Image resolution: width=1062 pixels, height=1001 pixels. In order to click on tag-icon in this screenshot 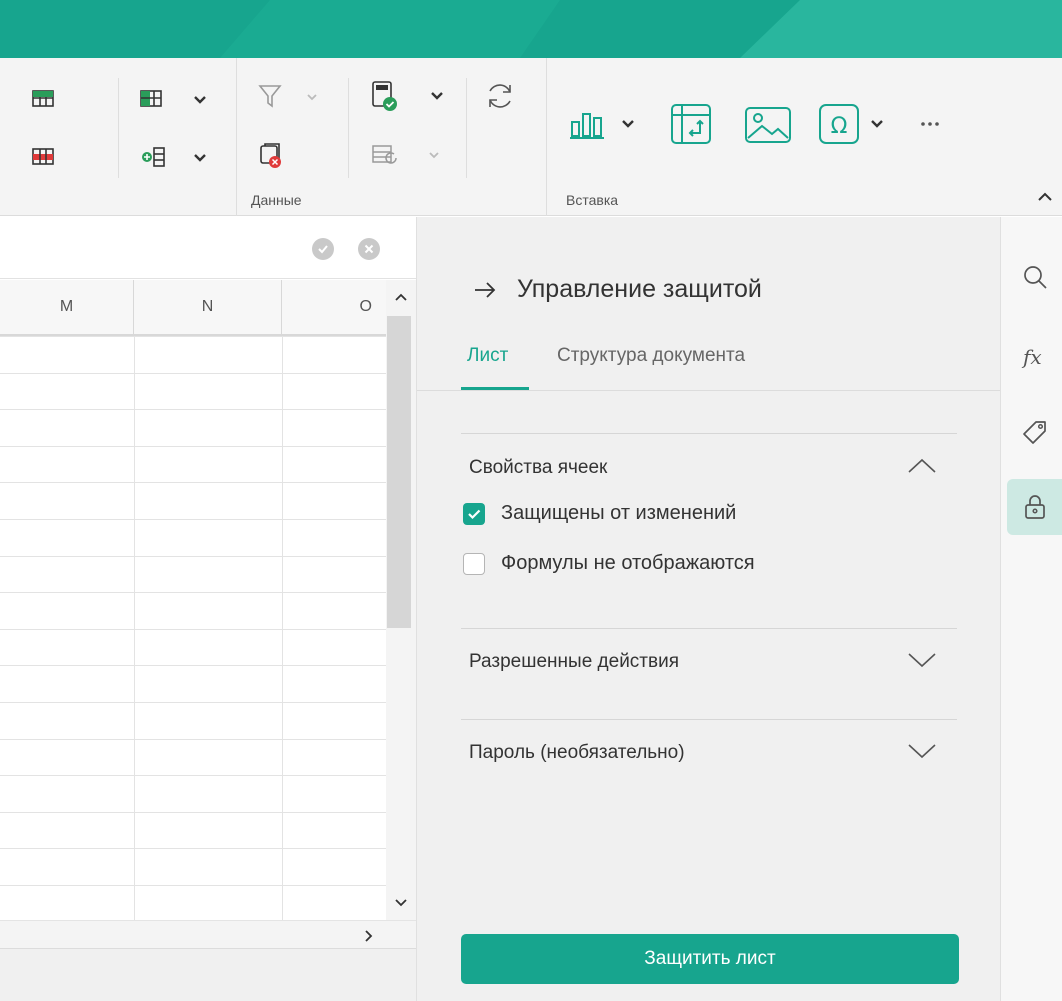, I will do `click(1034, 433)`.